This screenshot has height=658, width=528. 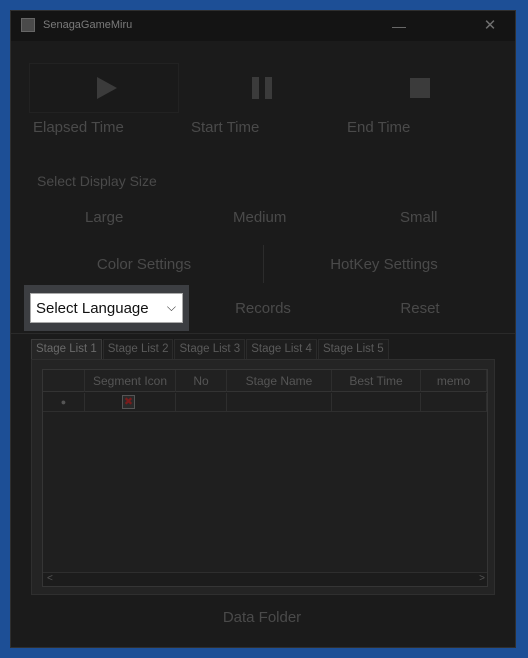 I want to click on tab-stage-list-5: Stage List 5, so click(x=353, y=349).